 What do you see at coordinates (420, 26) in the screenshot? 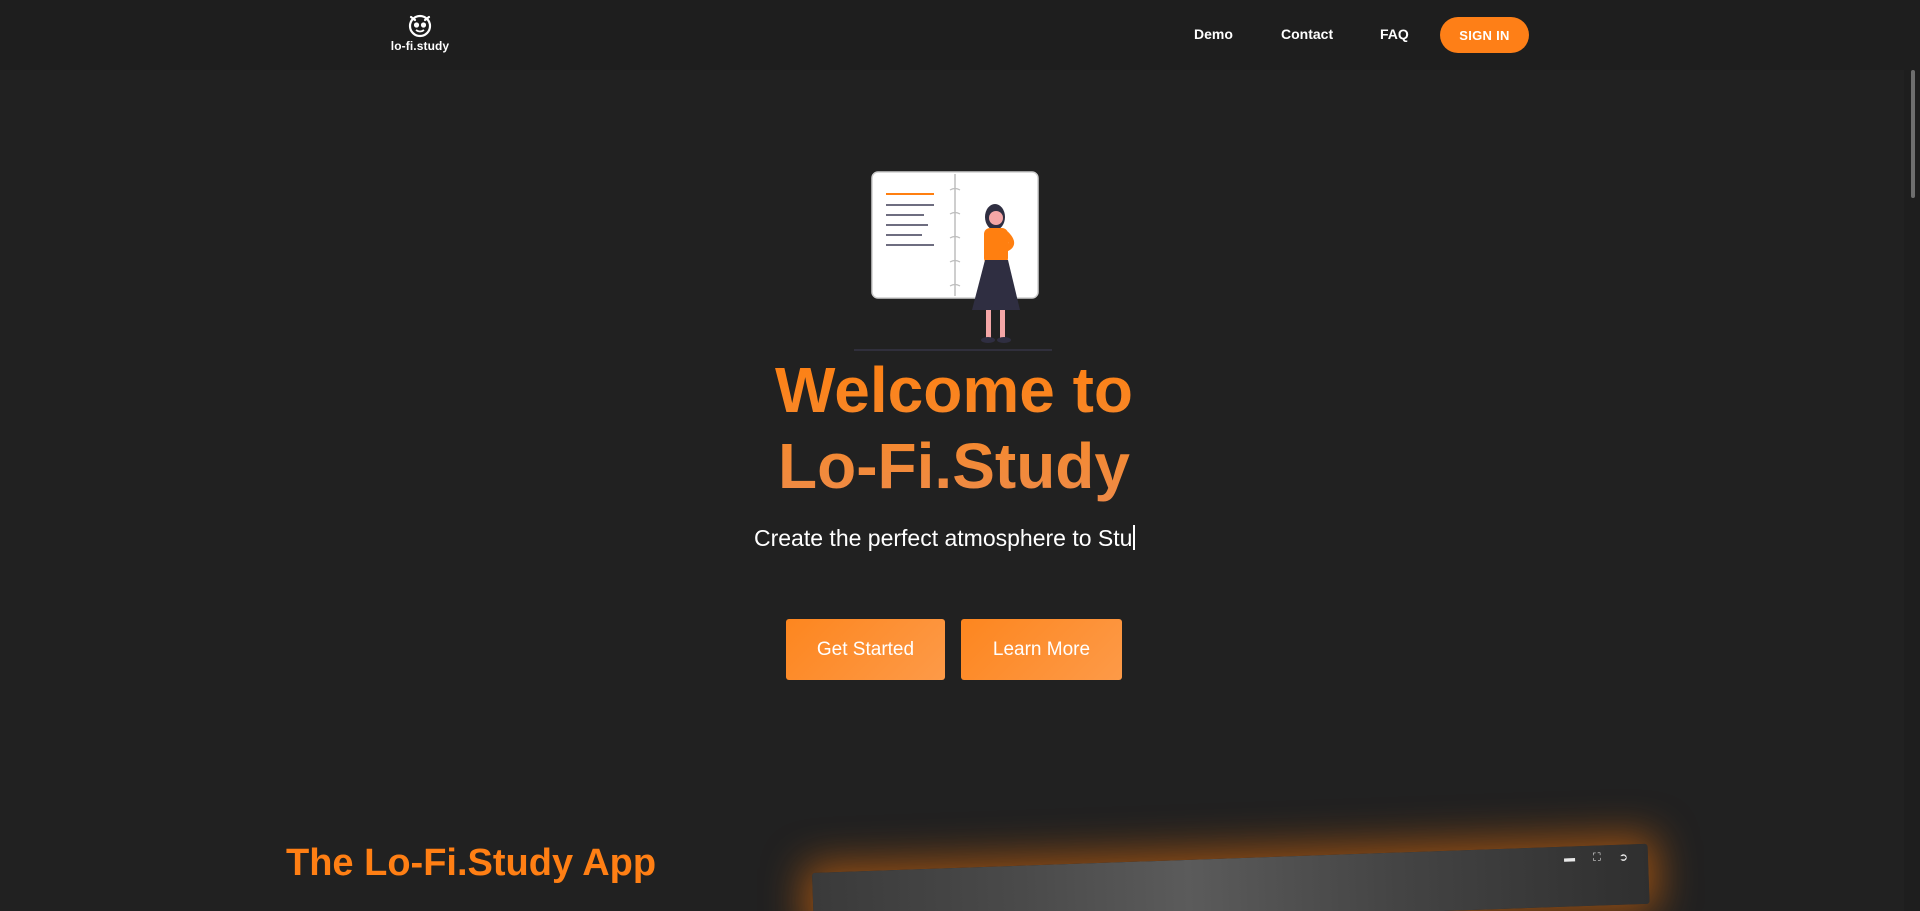
I see `owl-icon` at bounding box center [420, 26].